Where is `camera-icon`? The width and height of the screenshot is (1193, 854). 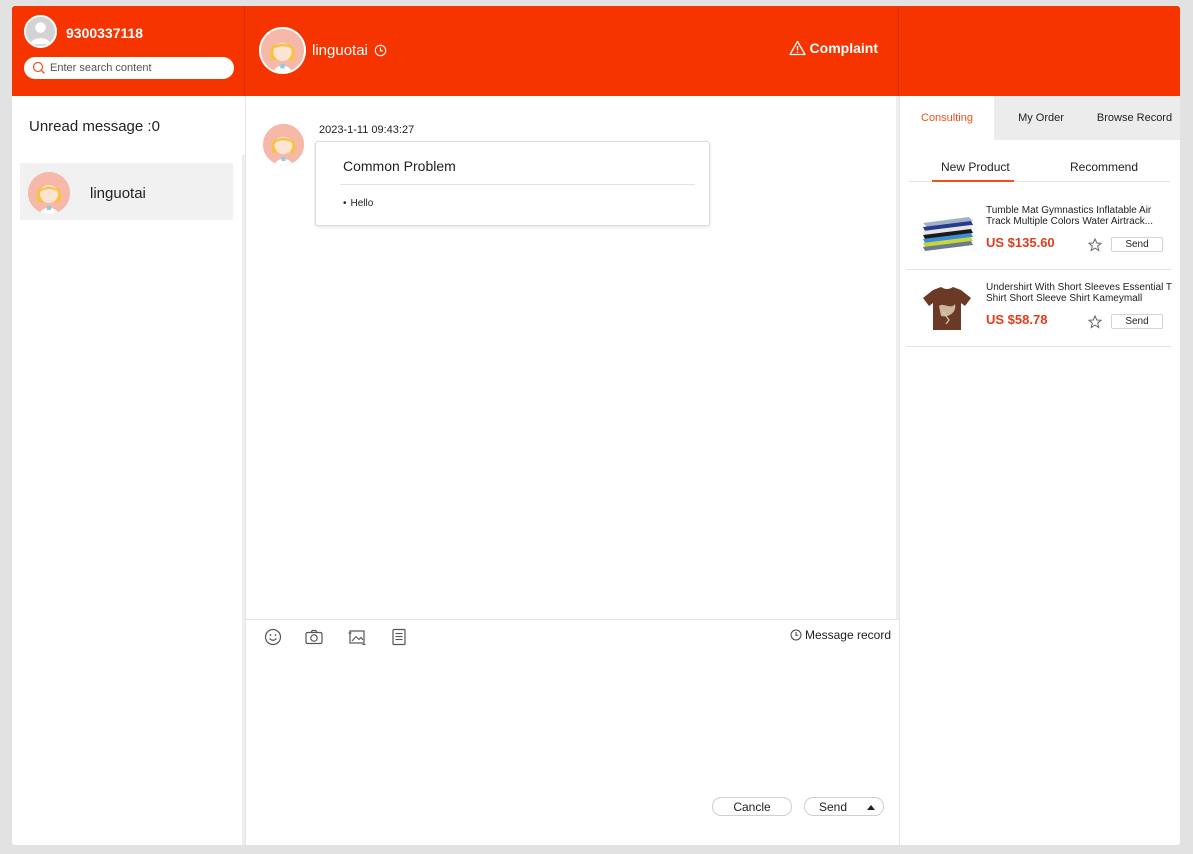 camera-icon is located at coordinates (314, 637).